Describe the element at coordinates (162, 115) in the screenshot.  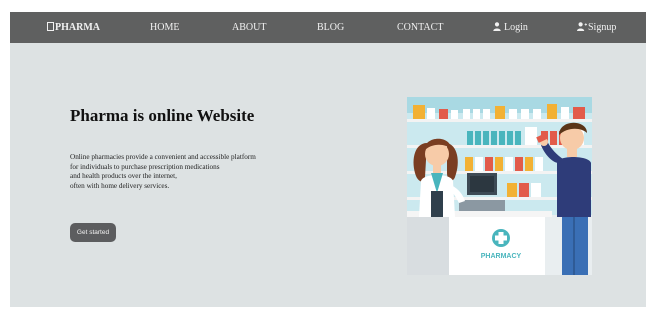
I see `hero-title: Pharma is online Website` at that location.